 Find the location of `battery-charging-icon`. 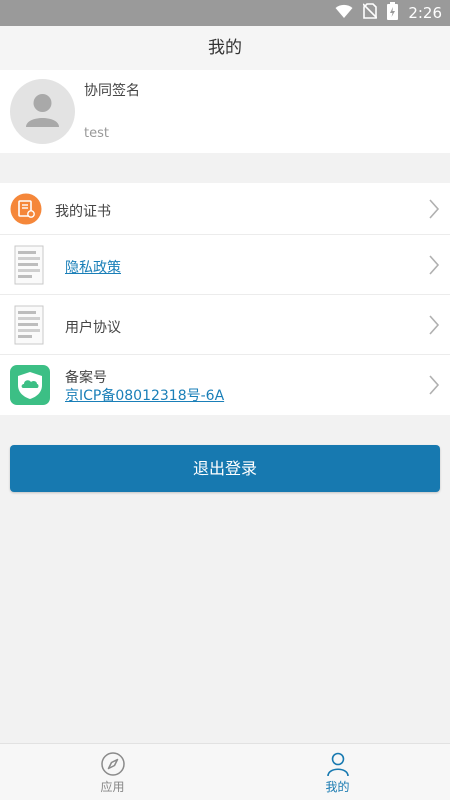

battery-charging-icon is located at coordinates (393, 13).